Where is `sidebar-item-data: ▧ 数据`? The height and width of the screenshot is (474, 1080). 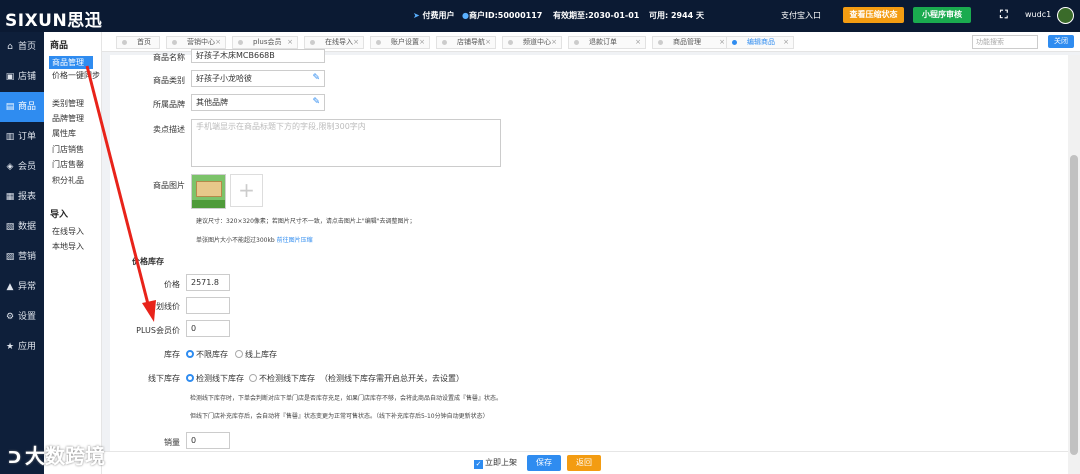 sidebar-item-data: ▧ 数据 is located at coordinates (22, 227).